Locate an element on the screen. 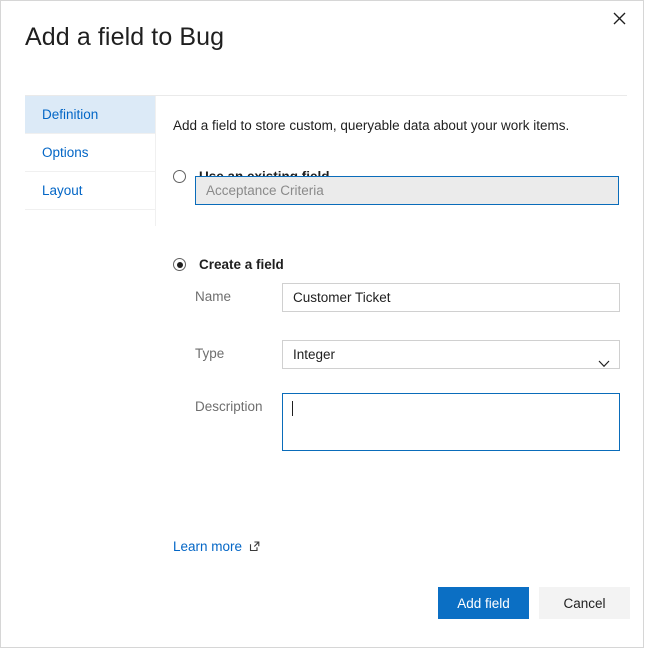 Image resolution: width=646 pixels, height=650 pixels. sidebar-item-definition: Definition is located at coordinates (90, 115).